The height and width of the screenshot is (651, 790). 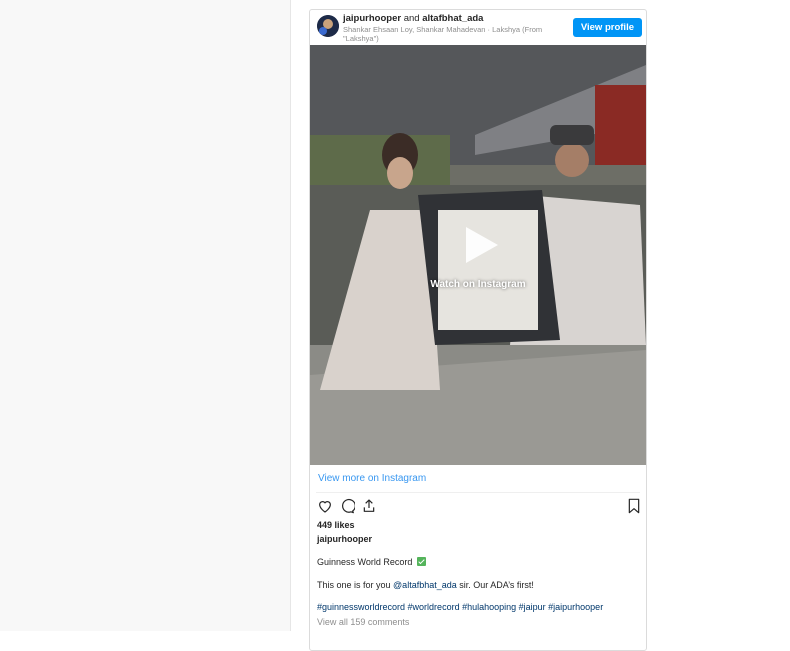 What do you see at coordinates (372, 18) in the screenshot?
I see `author-username: jaipurhooper` at bounding box center [372, 18].